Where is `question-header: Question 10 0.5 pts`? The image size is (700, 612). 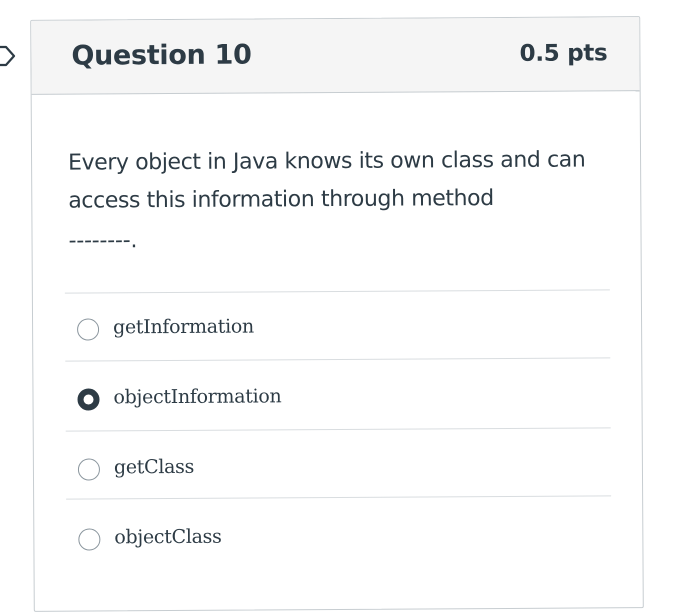 question-header: Question 10 0.5 pts is located at coordinates (335, 56).